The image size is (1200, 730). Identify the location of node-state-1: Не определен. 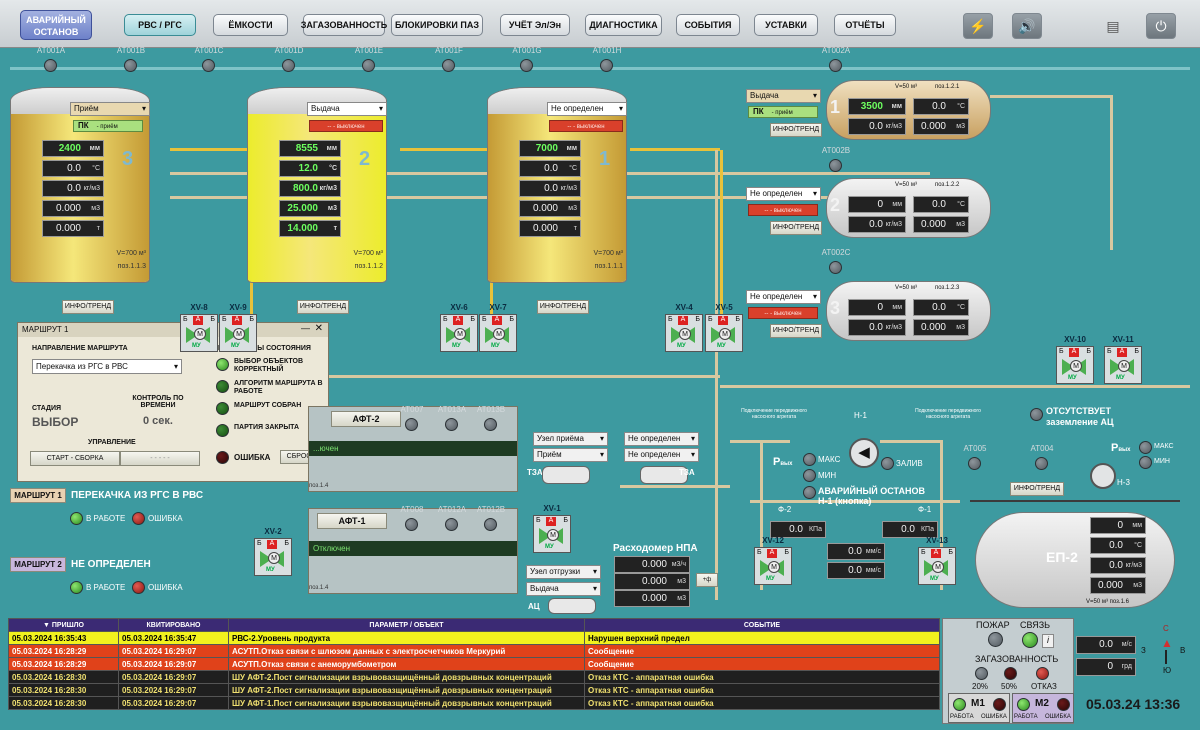
(661, 439).